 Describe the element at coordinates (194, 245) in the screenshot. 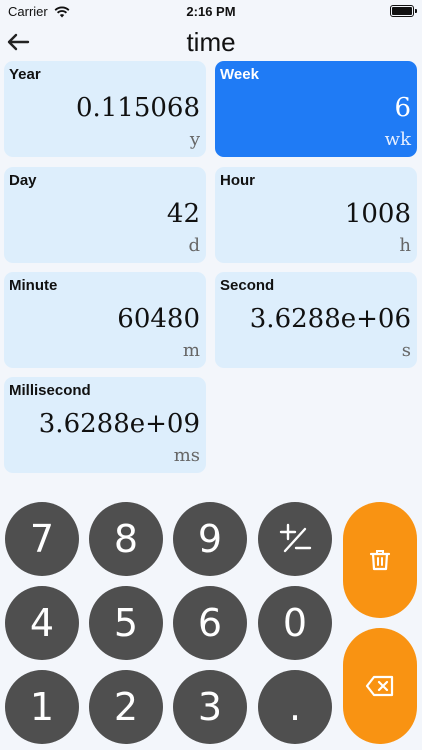

I see `card-unit-abbr: d` at that location.